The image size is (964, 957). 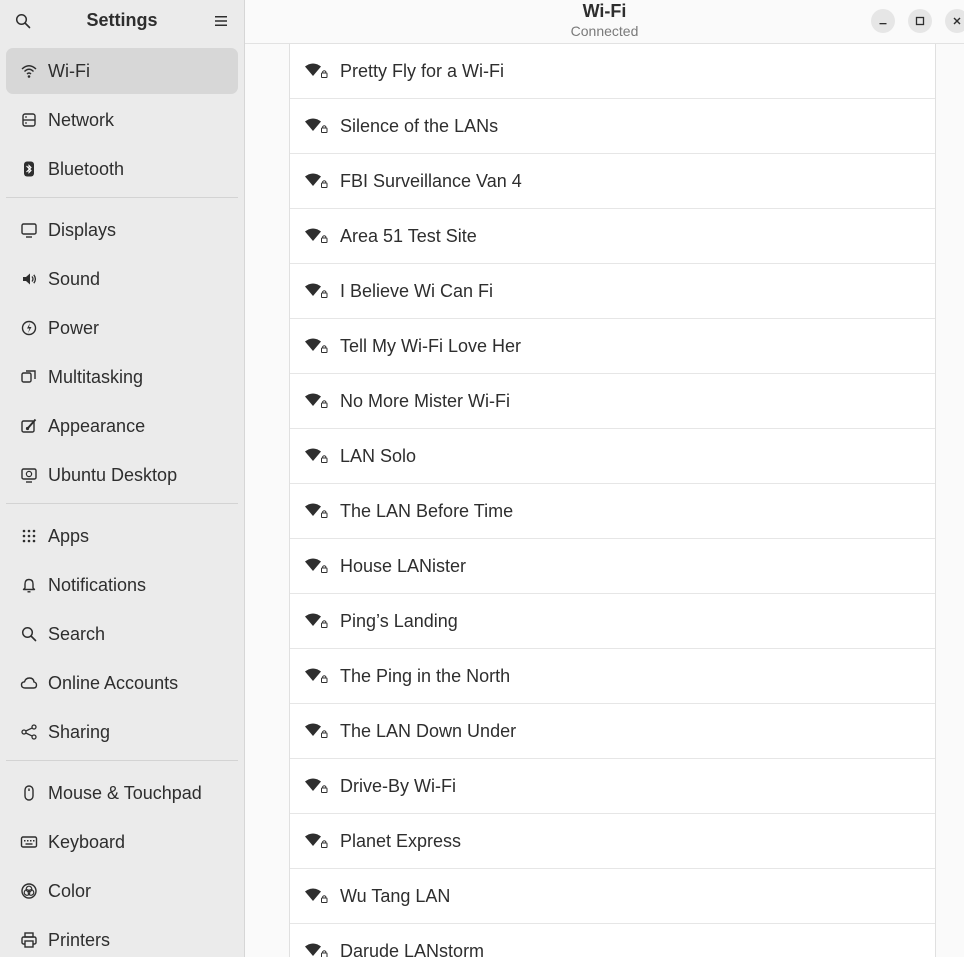 What do you see at coordinates (412, 948) in the screenshot?
I see `wifi-network-name: Darude LANstorm` at bounding box center [412, 948].